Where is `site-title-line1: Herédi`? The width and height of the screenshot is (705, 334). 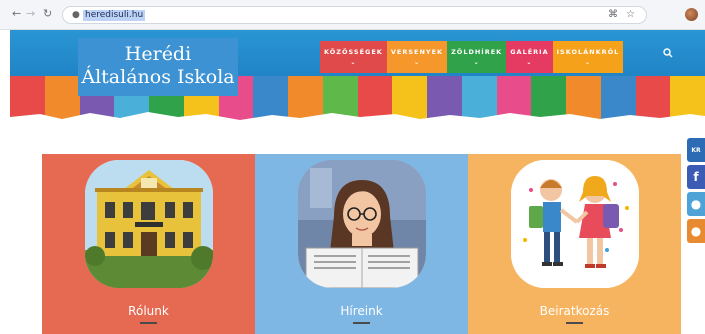 site-title-line1: Herédi is located at coordinates (158, 54).